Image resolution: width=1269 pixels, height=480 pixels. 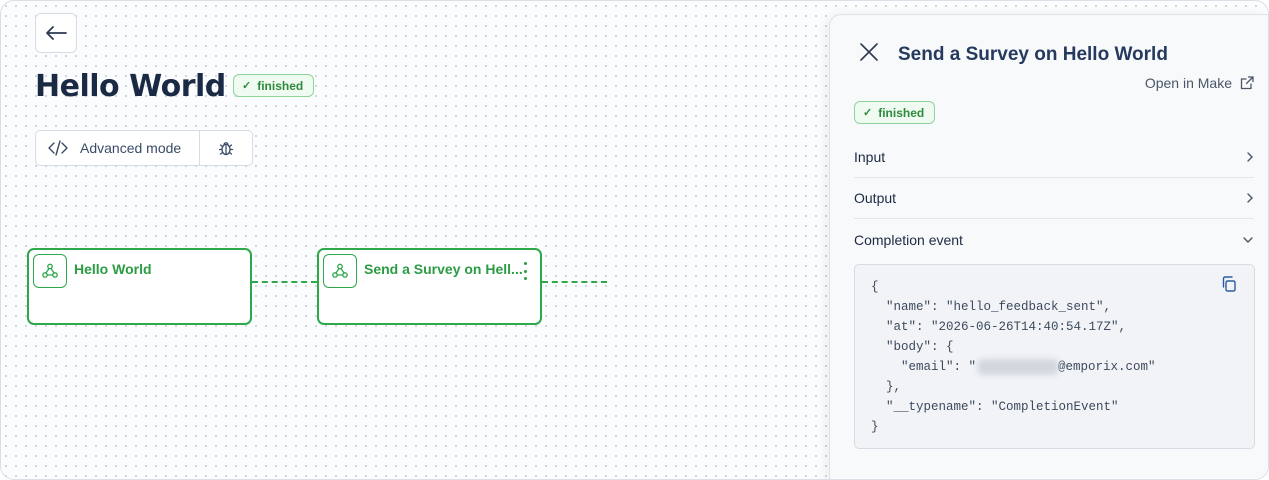 What do you see at coordinates (875, 427) in the screenshot?
I see `code-line: }` at bounding box center [875, 427].